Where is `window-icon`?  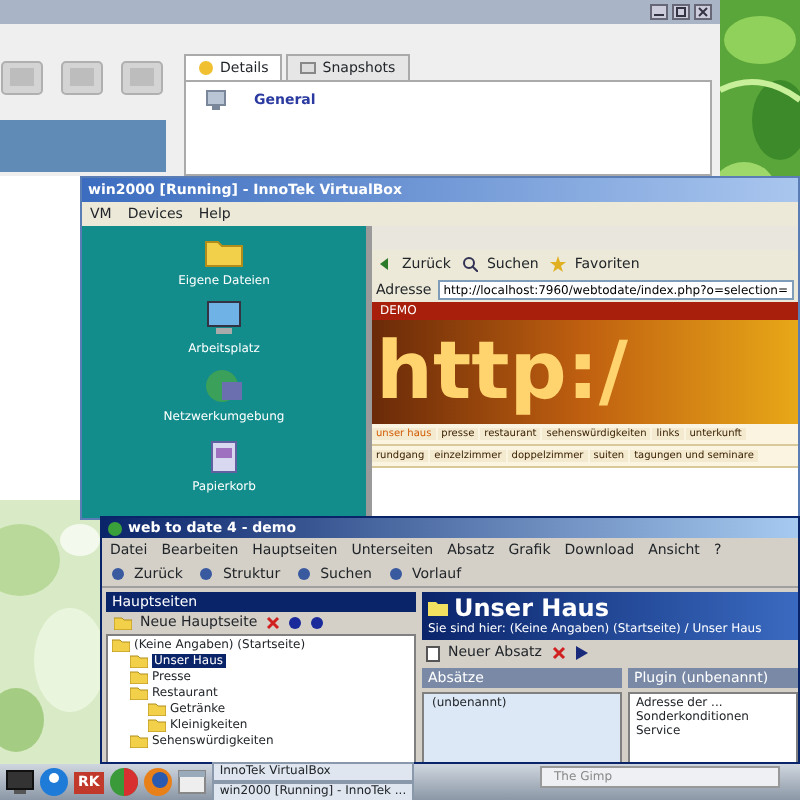
window-icon is located at coordinates (191, 782).